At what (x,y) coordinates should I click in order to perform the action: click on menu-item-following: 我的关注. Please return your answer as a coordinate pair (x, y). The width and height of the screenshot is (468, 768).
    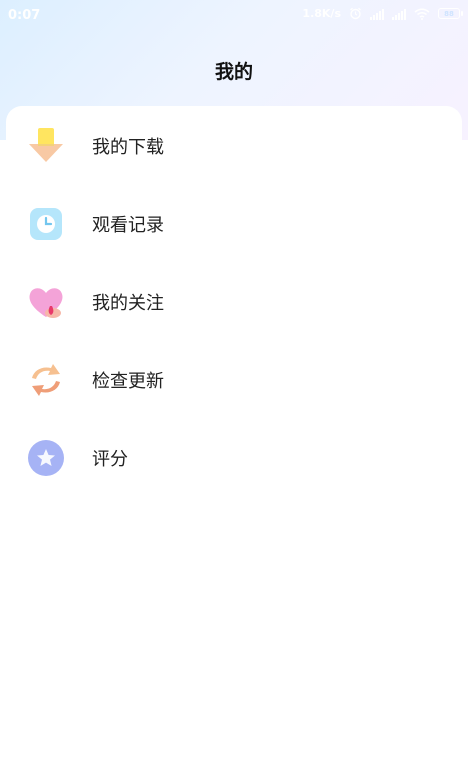
    Looking at the image, I should click on (236, 302).